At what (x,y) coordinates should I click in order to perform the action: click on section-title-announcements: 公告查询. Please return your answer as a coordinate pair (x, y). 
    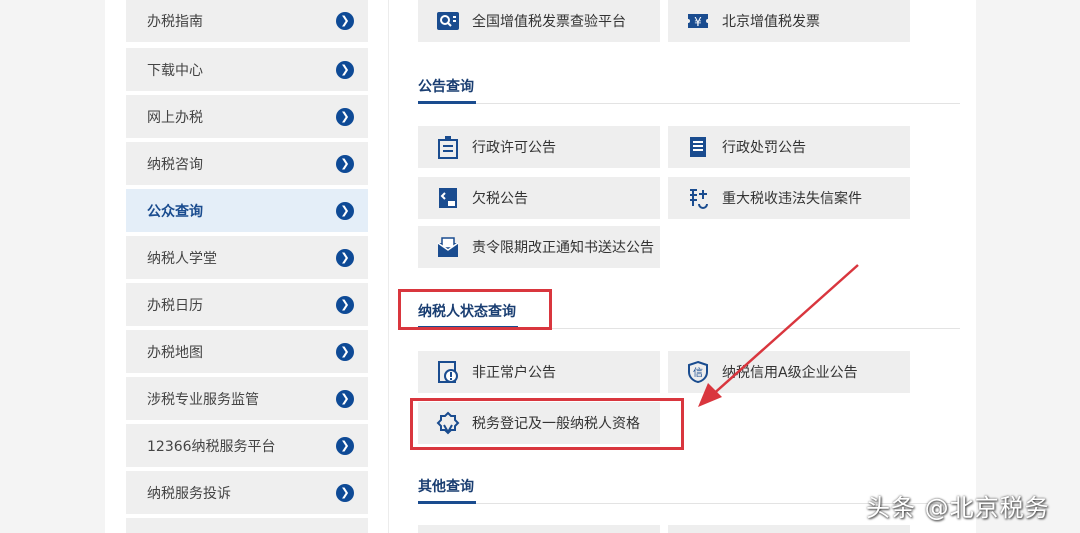
    Looking at the image, I should click on (446, 87).